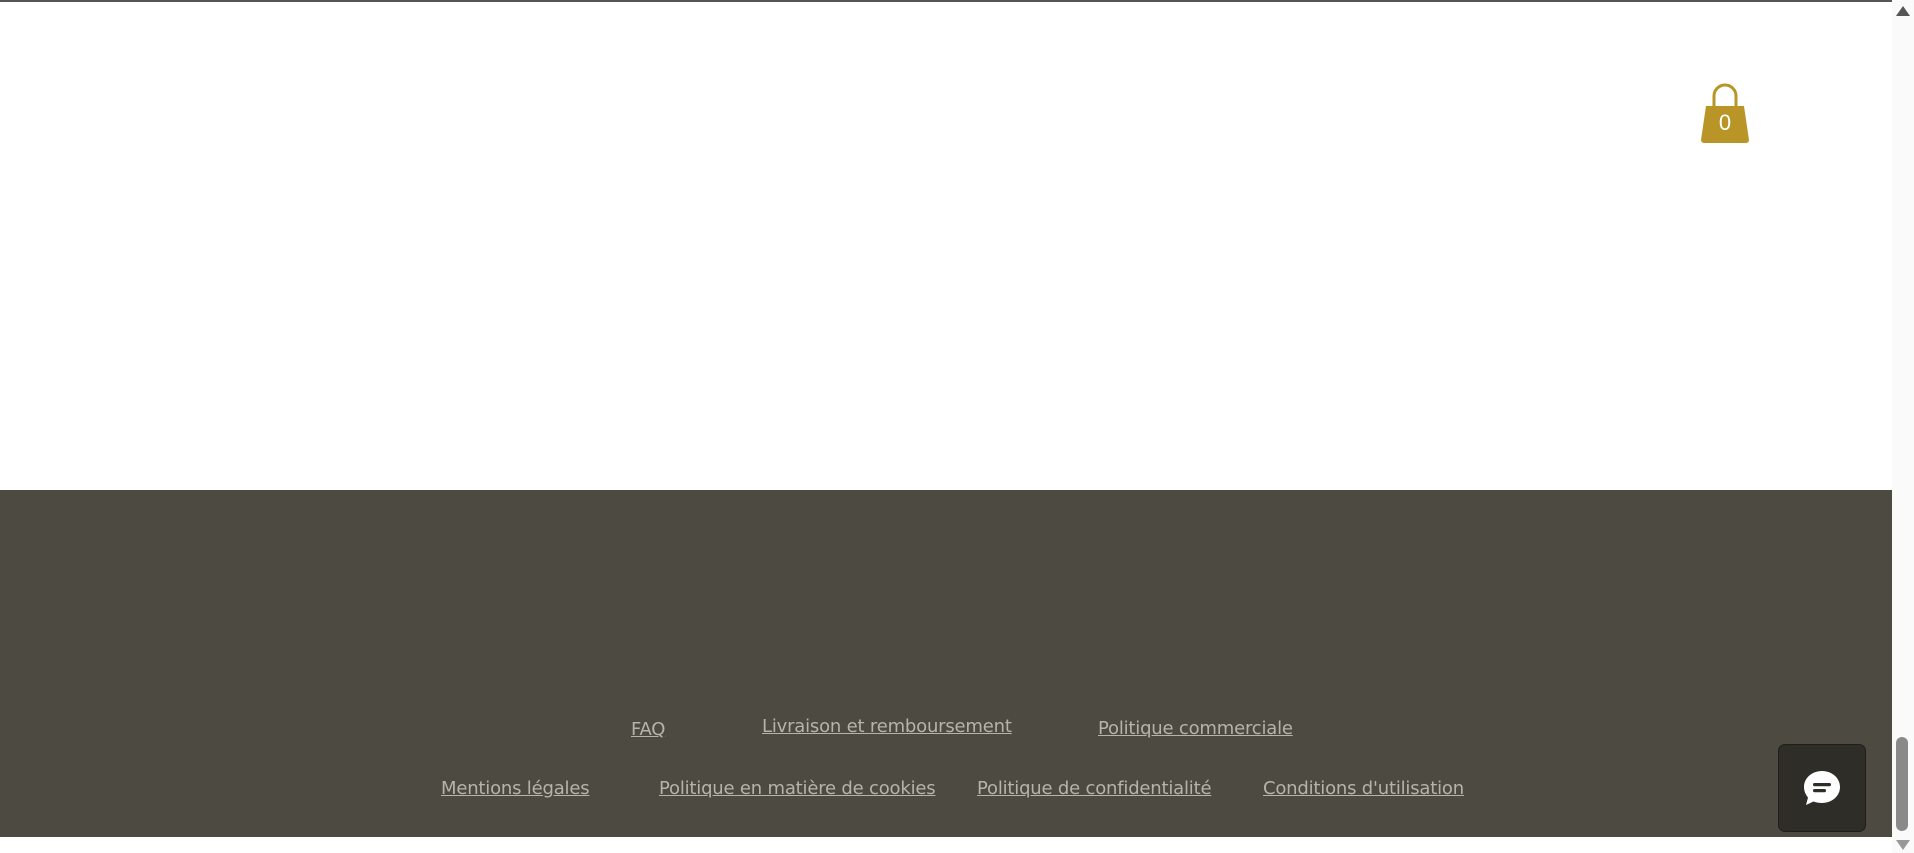 The width and height of the screenshot is (1914, 853). What do you see at coordinates (1902, 784) in the screenshot?
I see `scrollbar-thumb` at bounding box center [1902, 784].